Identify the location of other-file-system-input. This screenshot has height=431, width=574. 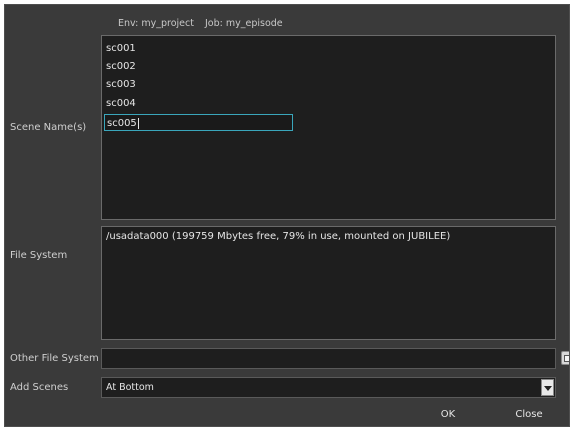
(328, 358).